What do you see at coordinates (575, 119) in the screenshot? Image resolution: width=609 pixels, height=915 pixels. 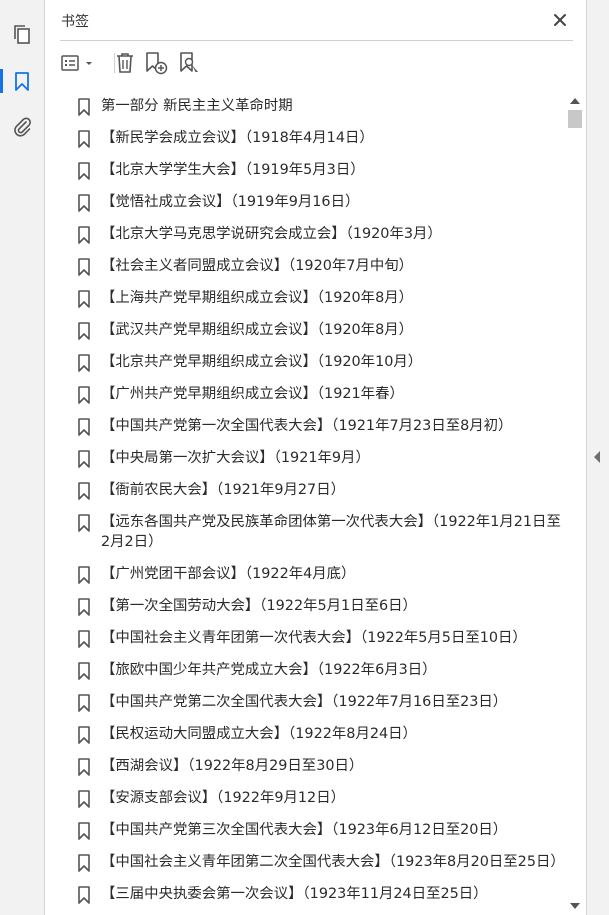 I see `scrollbar-thumb` at bounding box center [575, 119].